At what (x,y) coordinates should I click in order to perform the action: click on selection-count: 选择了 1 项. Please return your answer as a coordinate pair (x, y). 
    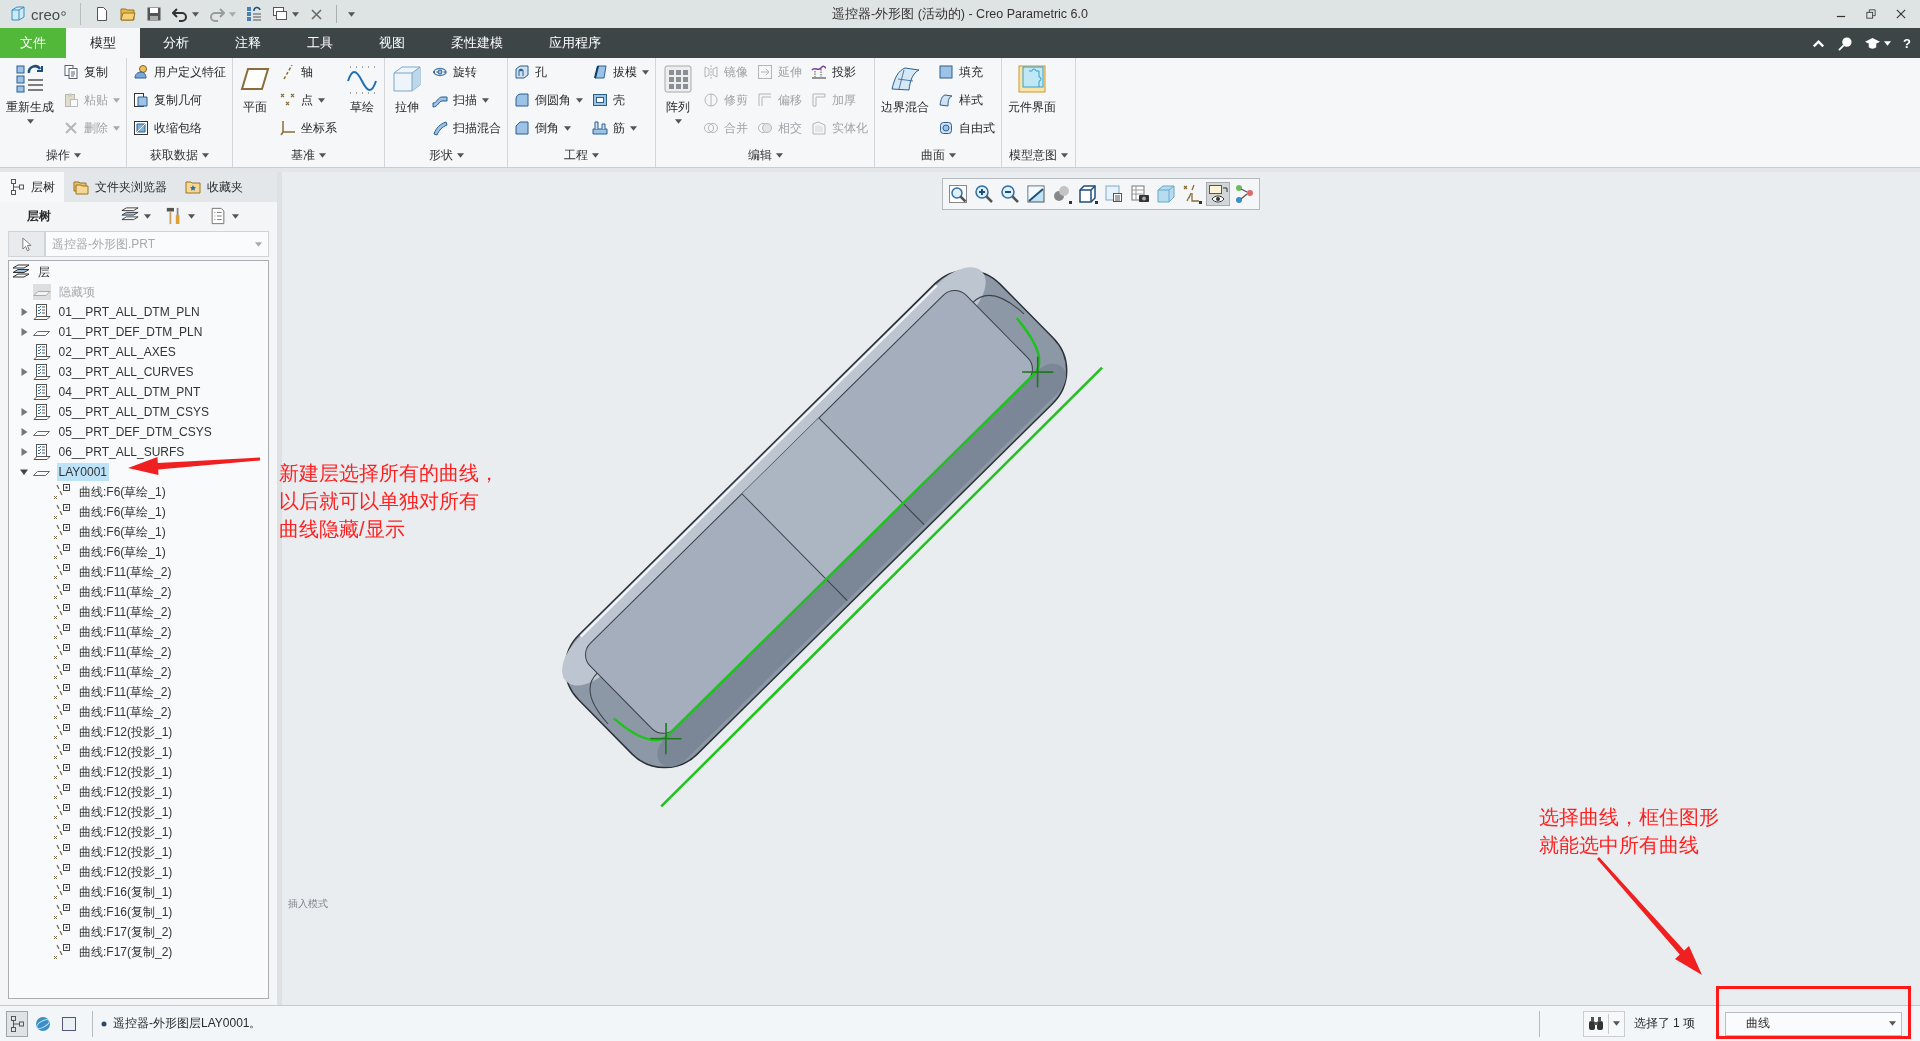
    Looking at the image, I should click on (1664, 1023).